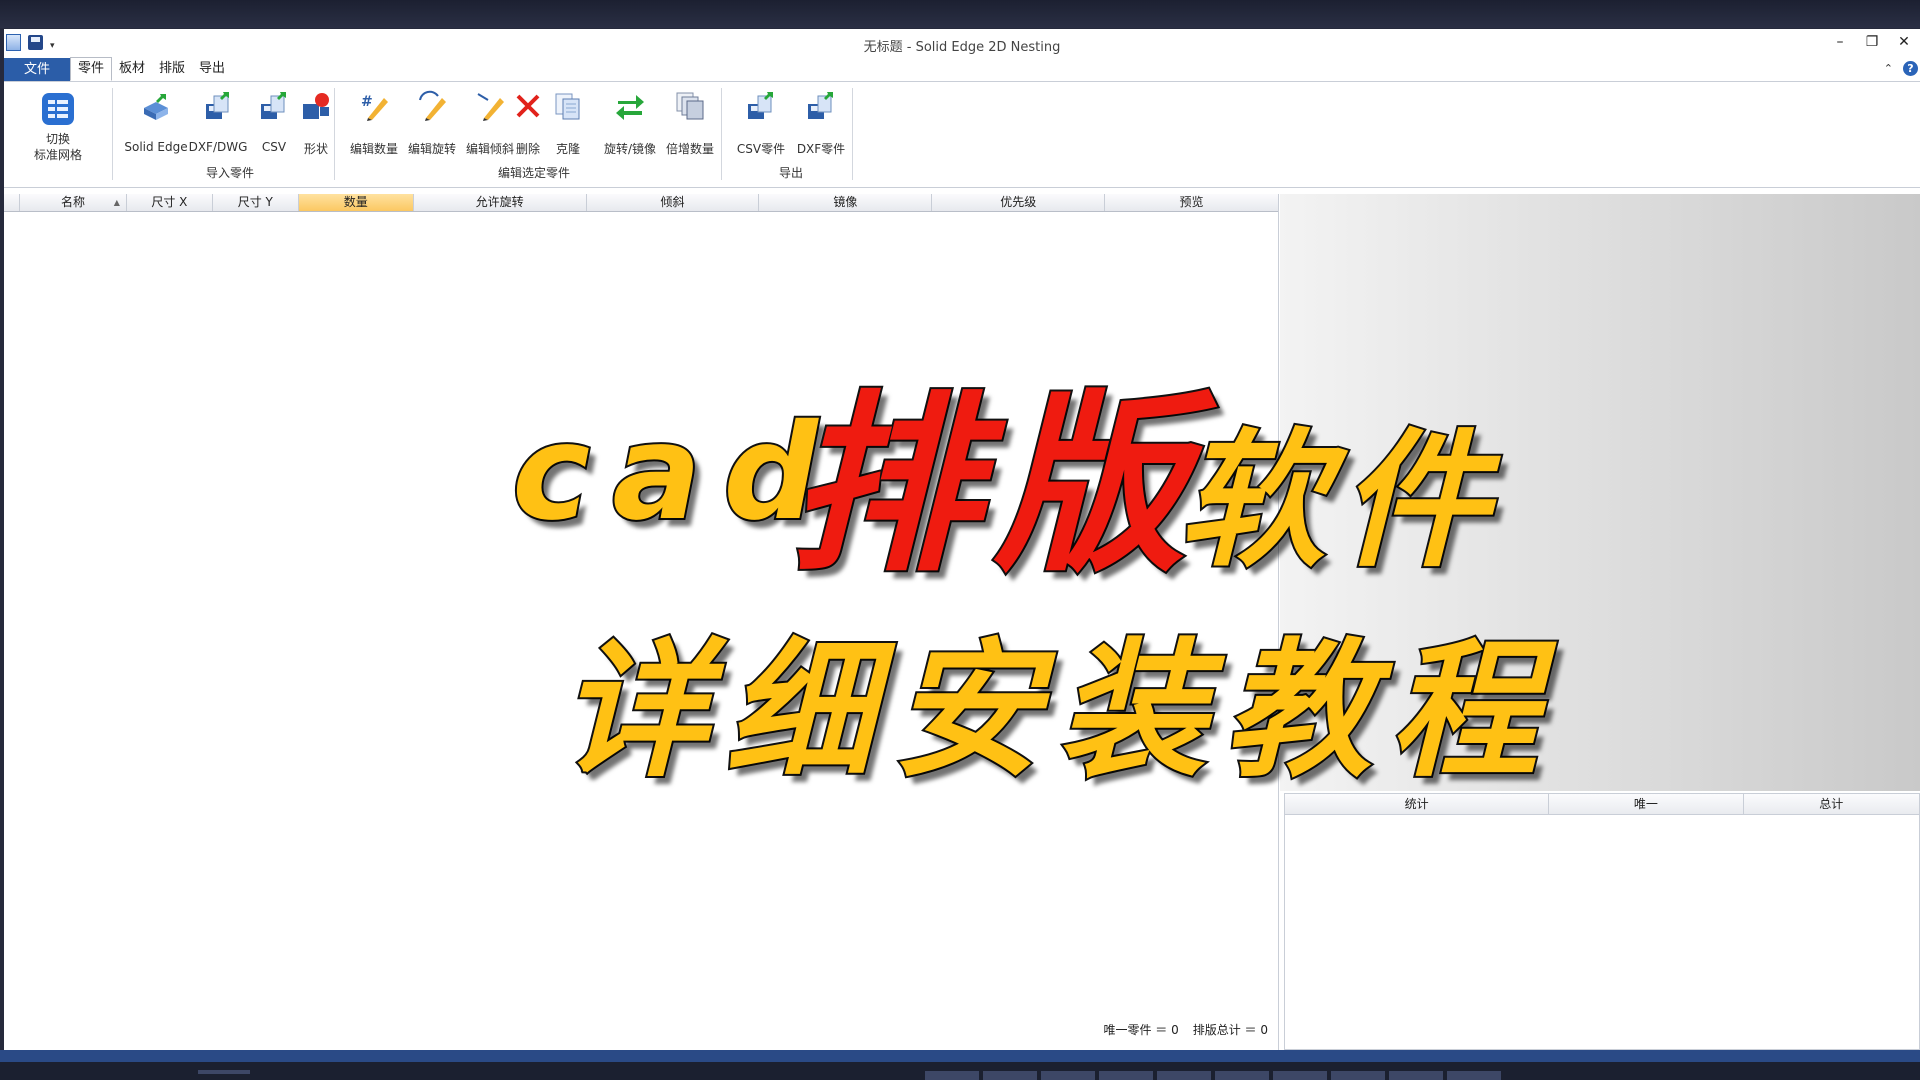 The height and width of the screenshot is (1080, 1920). Describe the element at coordinates (1417, 804) in the screenshot. I see `stats-column-statistics: 统计` at that location.